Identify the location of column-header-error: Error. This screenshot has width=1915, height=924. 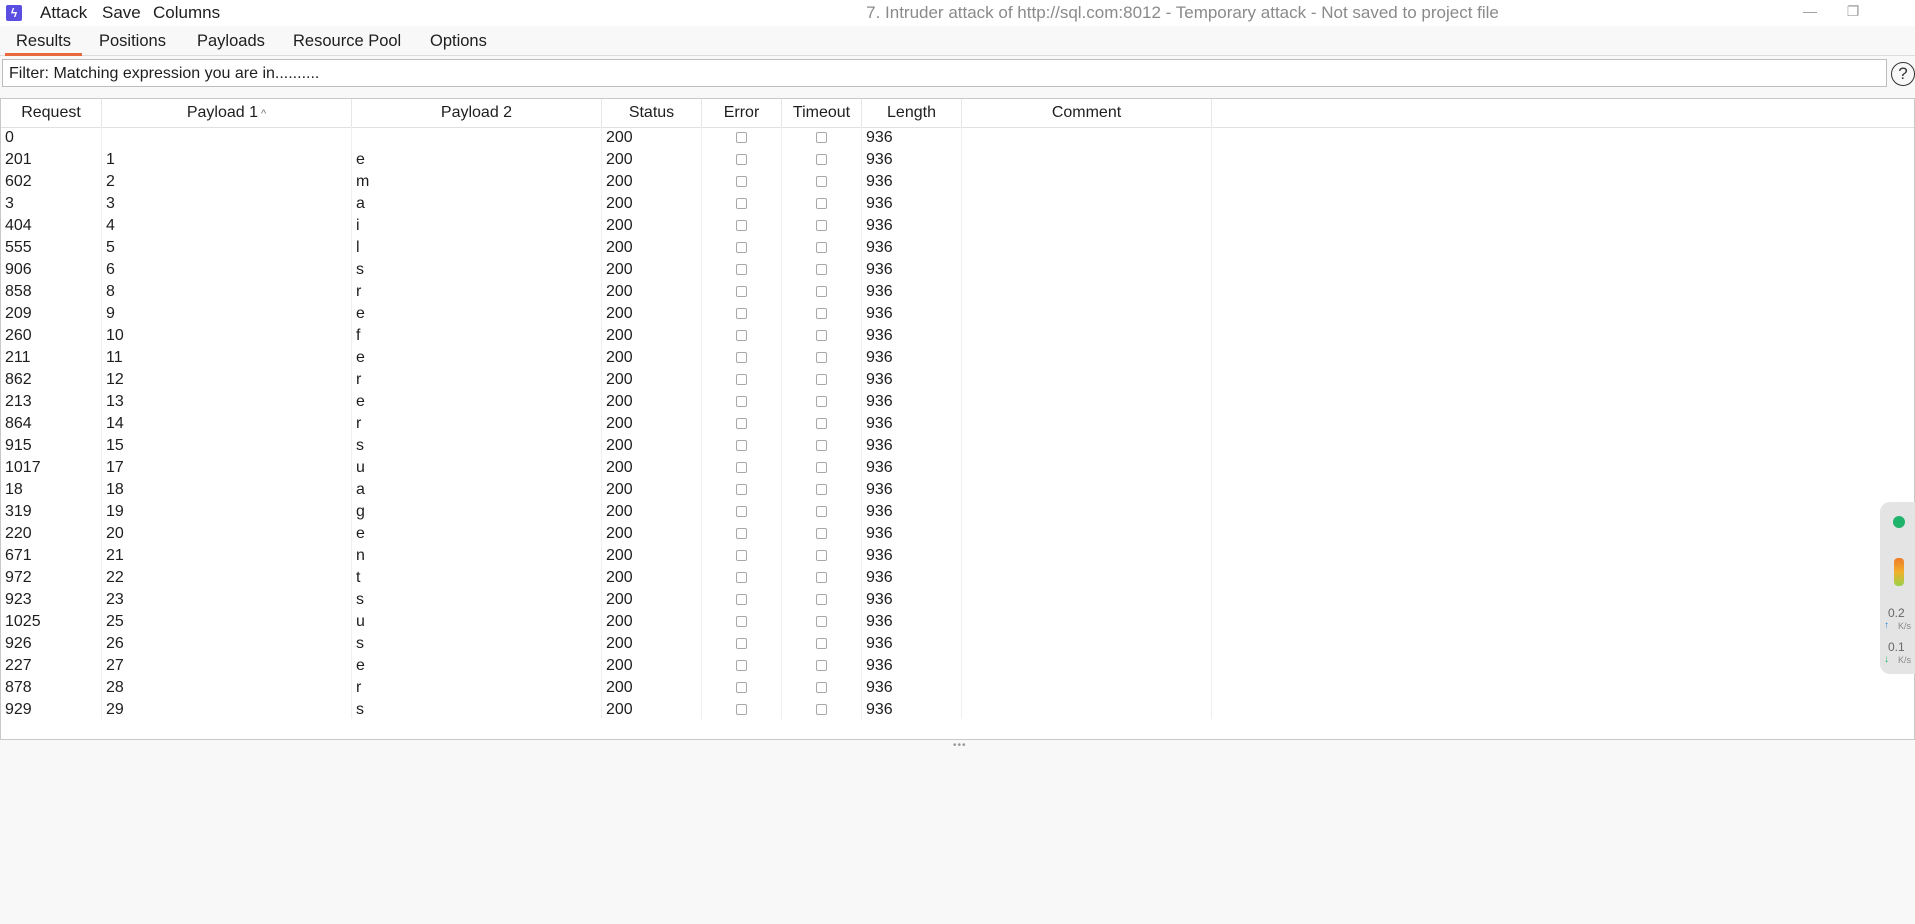
(742, 113).